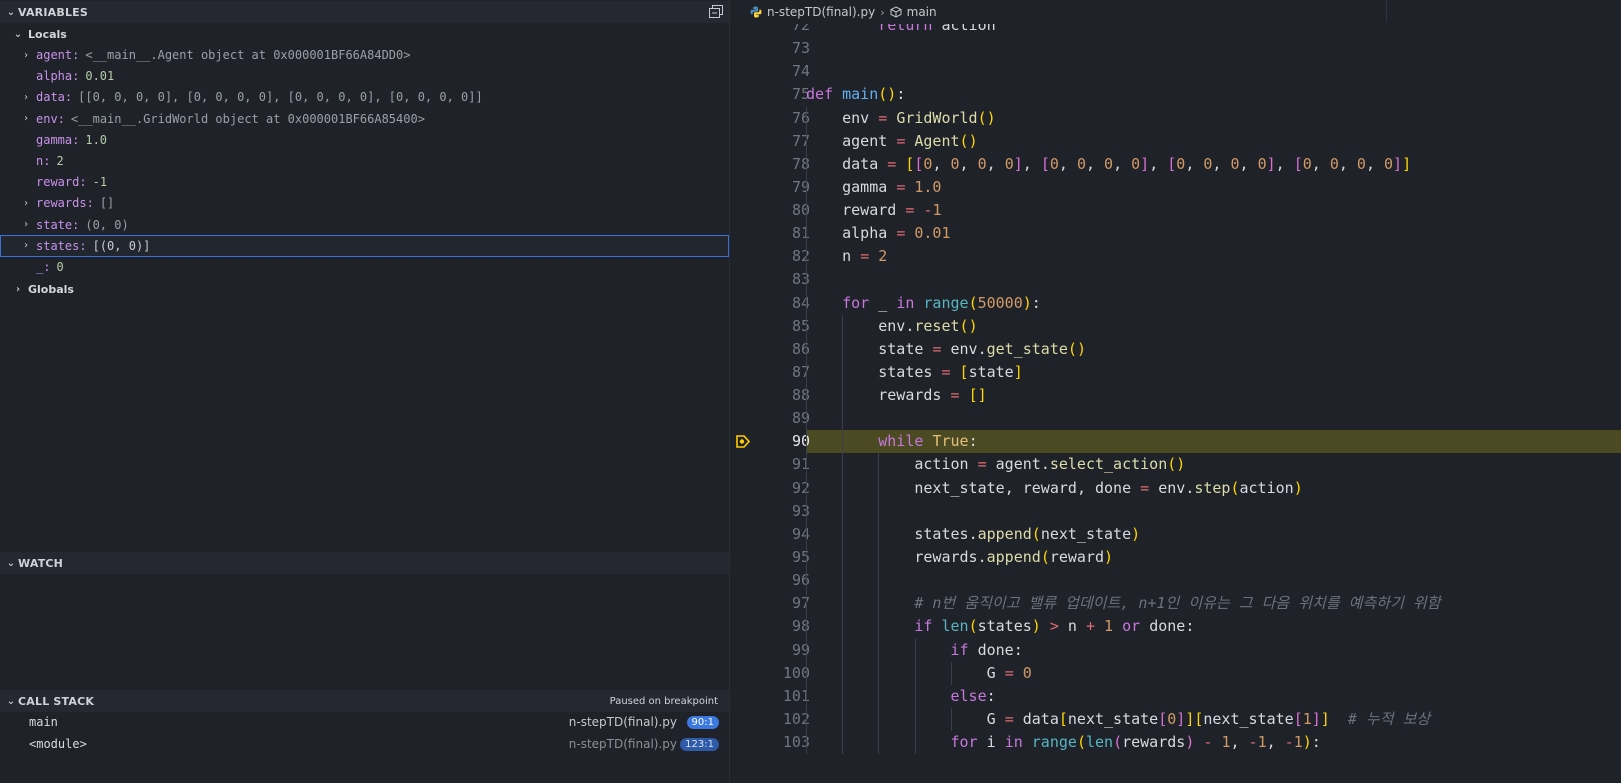  What do you see at coordinates (1175, 210) in the screenshot?
I see `code-line-80: 80 reward = -1` at bounding box center [1175, 210].